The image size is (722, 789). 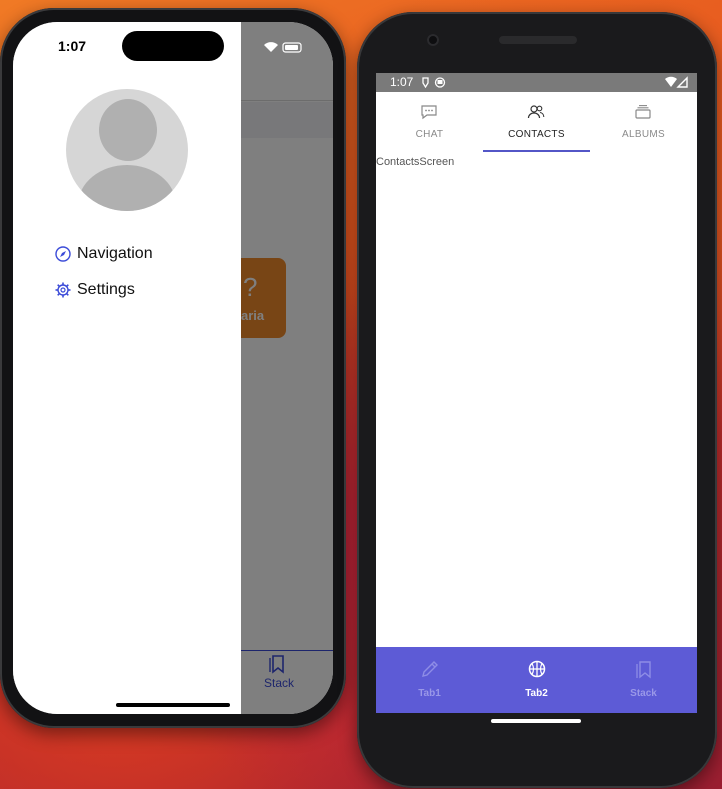 I want to click on avatar-head, so click(x=128, y=130).